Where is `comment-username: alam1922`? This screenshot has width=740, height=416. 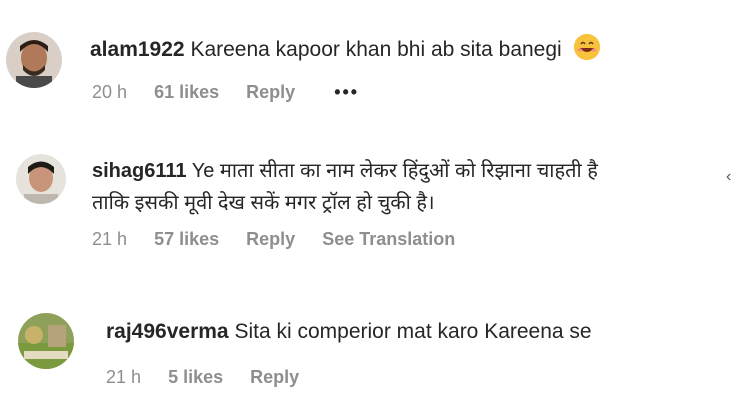
comment-username: alam1922 is located at coordinates (137, 49).